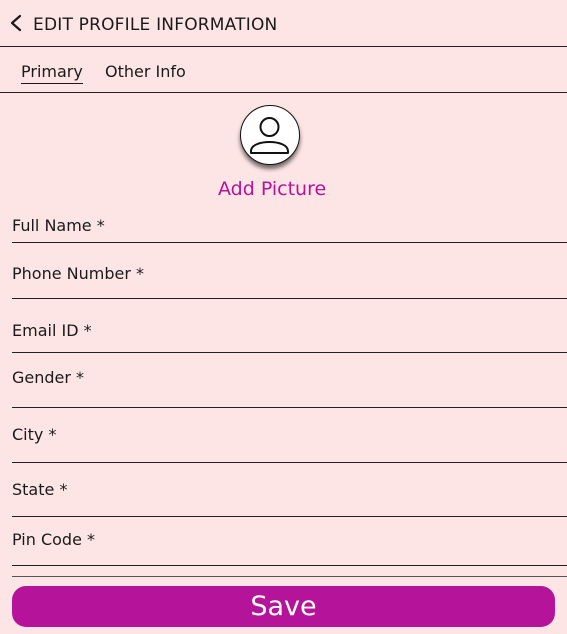 The width and height of the screenshot is (567, 634). I want to click on pin-code-field: Pin Code *, so click(289, 548).